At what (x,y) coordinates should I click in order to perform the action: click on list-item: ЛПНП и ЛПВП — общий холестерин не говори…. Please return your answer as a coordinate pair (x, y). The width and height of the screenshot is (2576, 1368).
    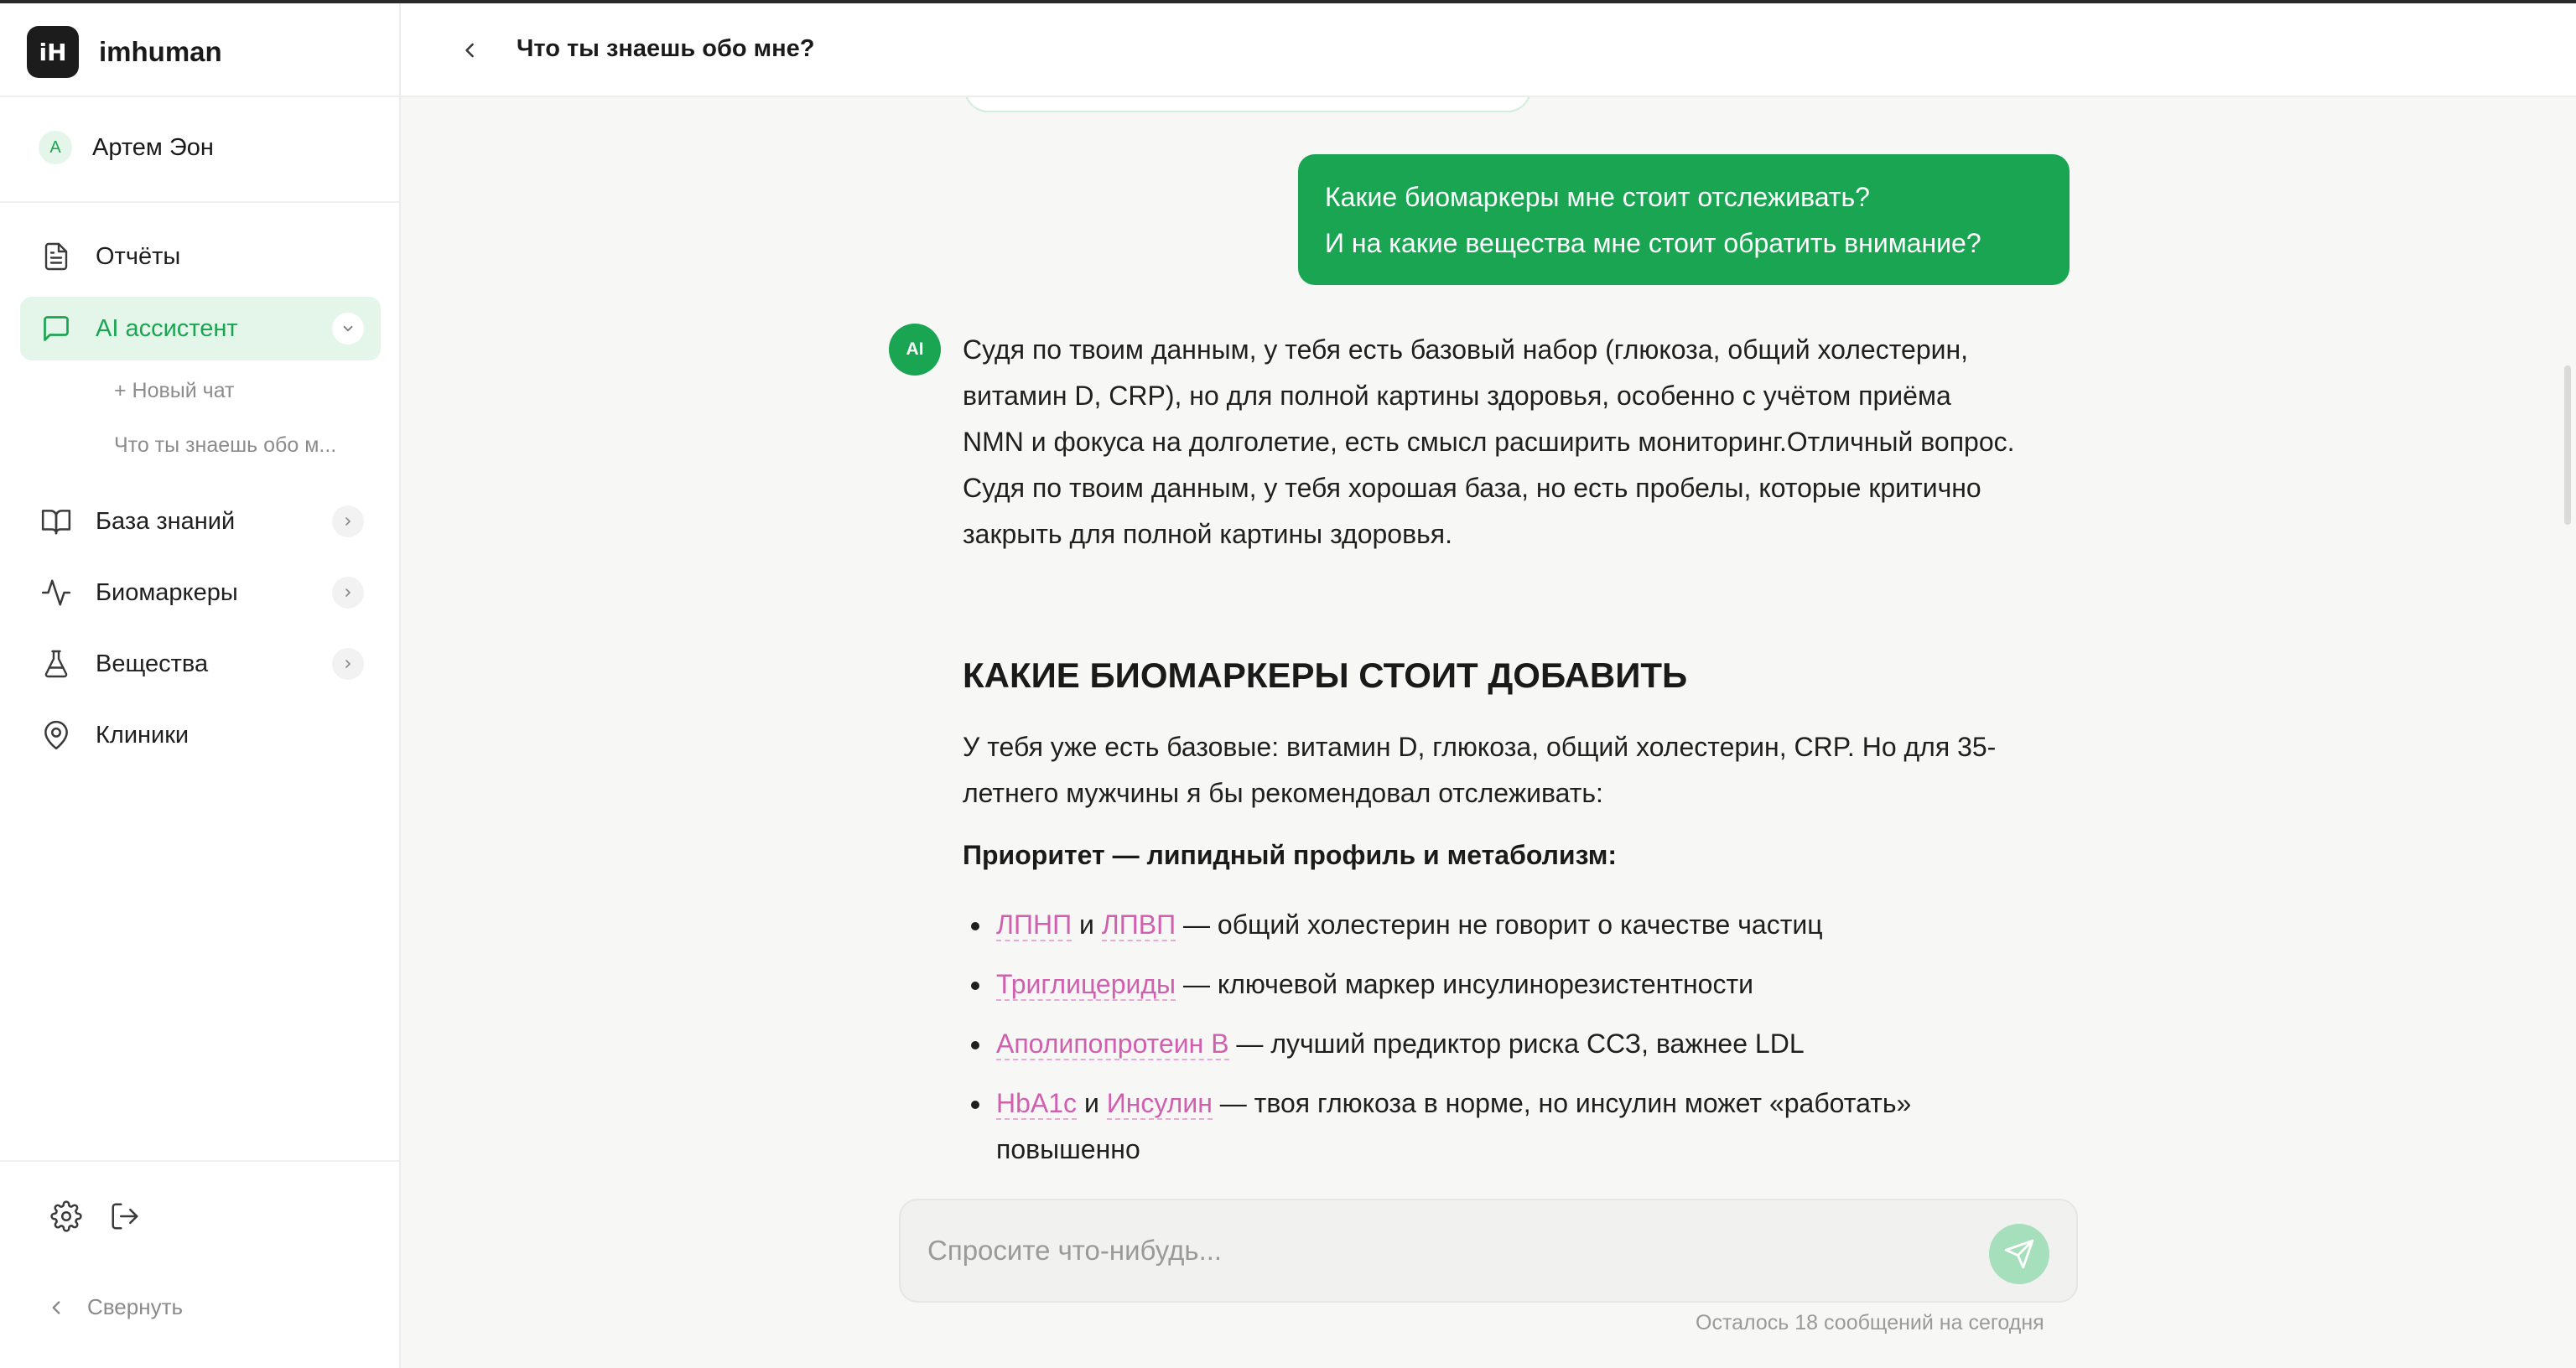
    Looking at the image, I should click on (1491, 925).